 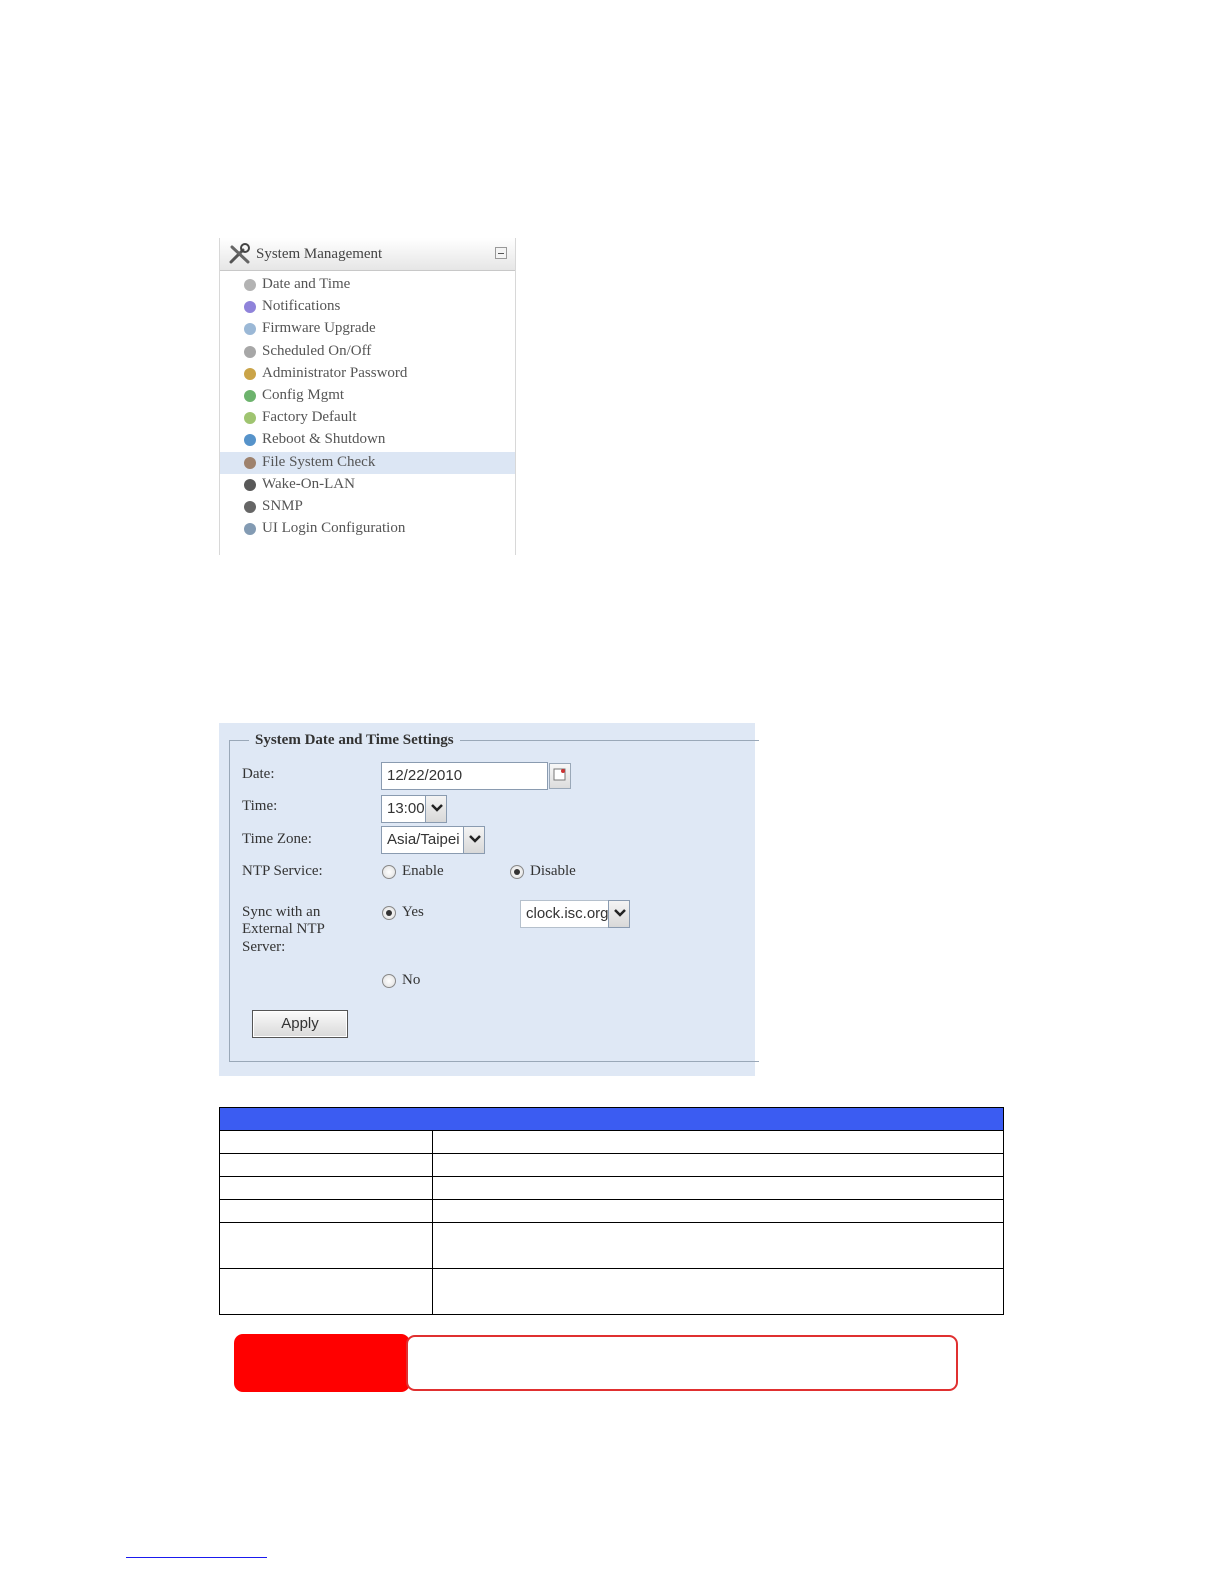 I want to click on menu-title: System Management, so click(x=319, y=254).